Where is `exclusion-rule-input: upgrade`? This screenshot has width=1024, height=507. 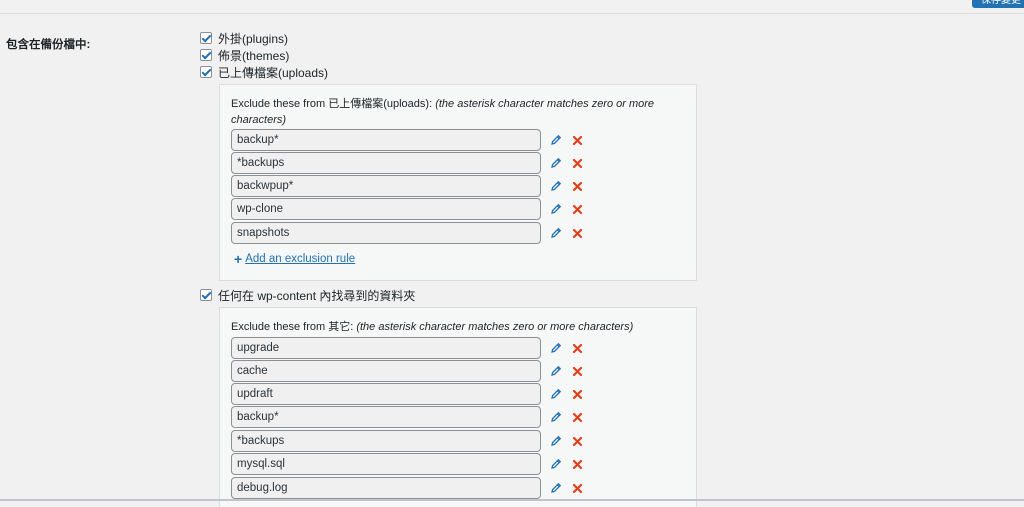 exclusion-rule-input: upgrade is located at coordinates (386, 348).